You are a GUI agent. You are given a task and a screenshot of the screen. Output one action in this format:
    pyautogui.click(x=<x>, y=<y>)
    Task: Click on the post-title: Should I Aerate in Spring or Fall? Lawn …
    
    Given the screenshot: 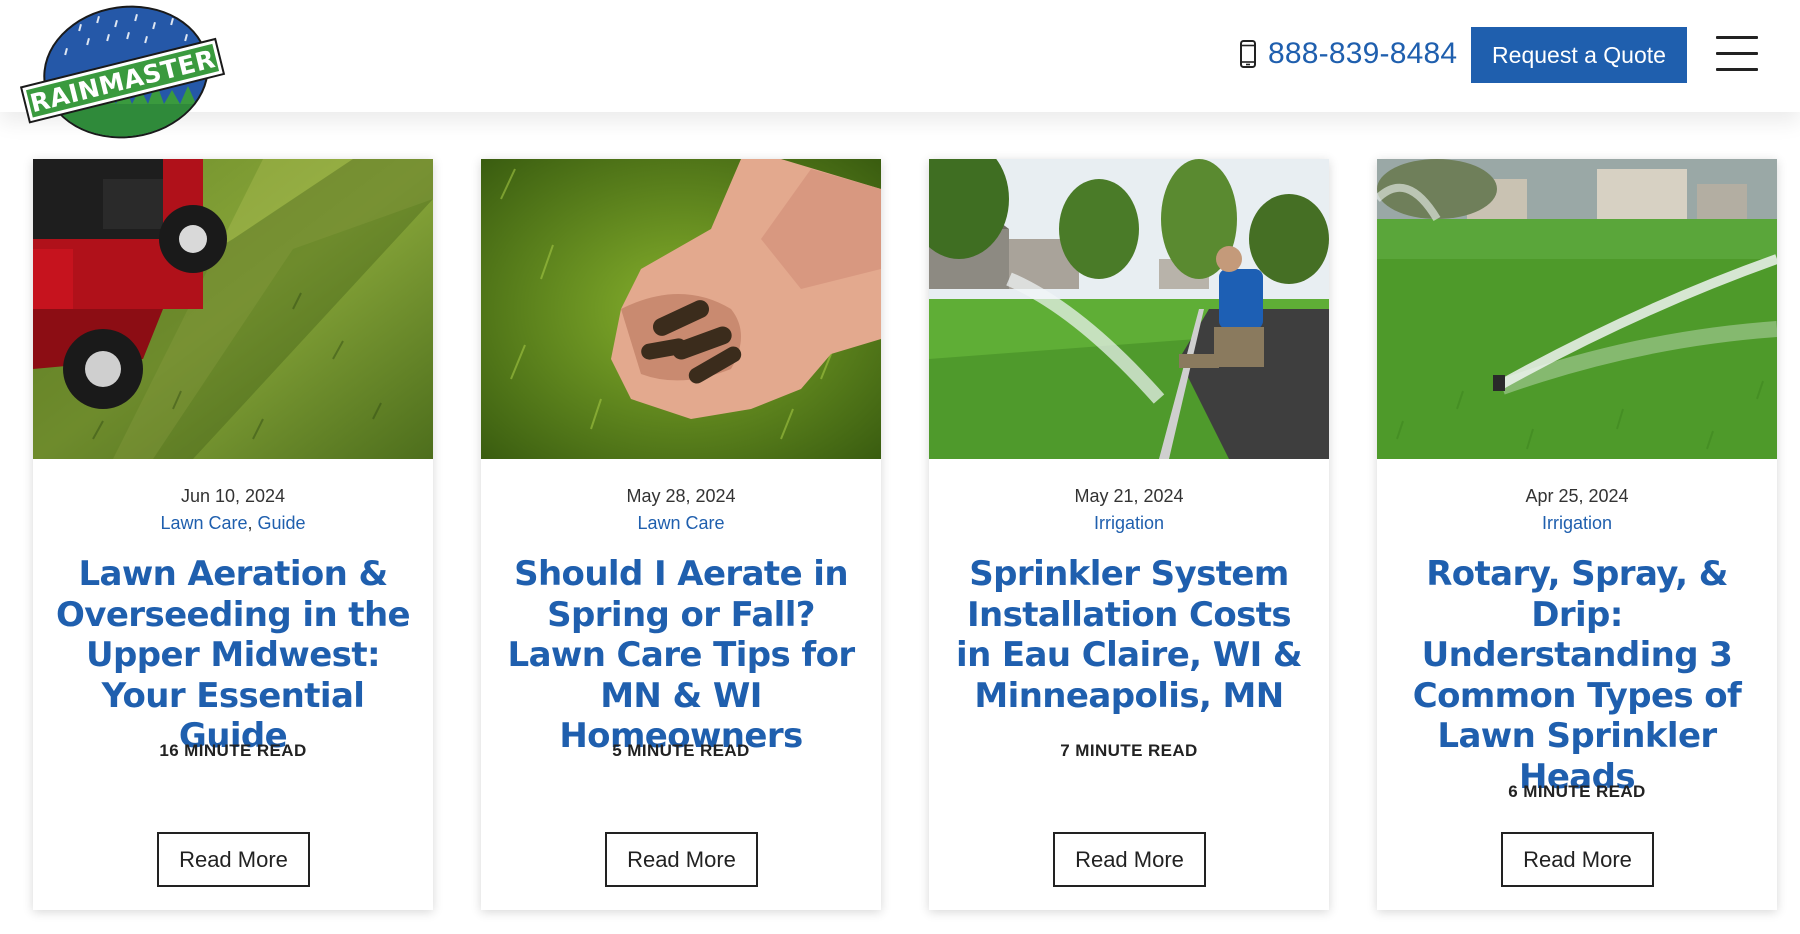 What is the action you would take?
    pyautogui.click(x=681, y=655)
    